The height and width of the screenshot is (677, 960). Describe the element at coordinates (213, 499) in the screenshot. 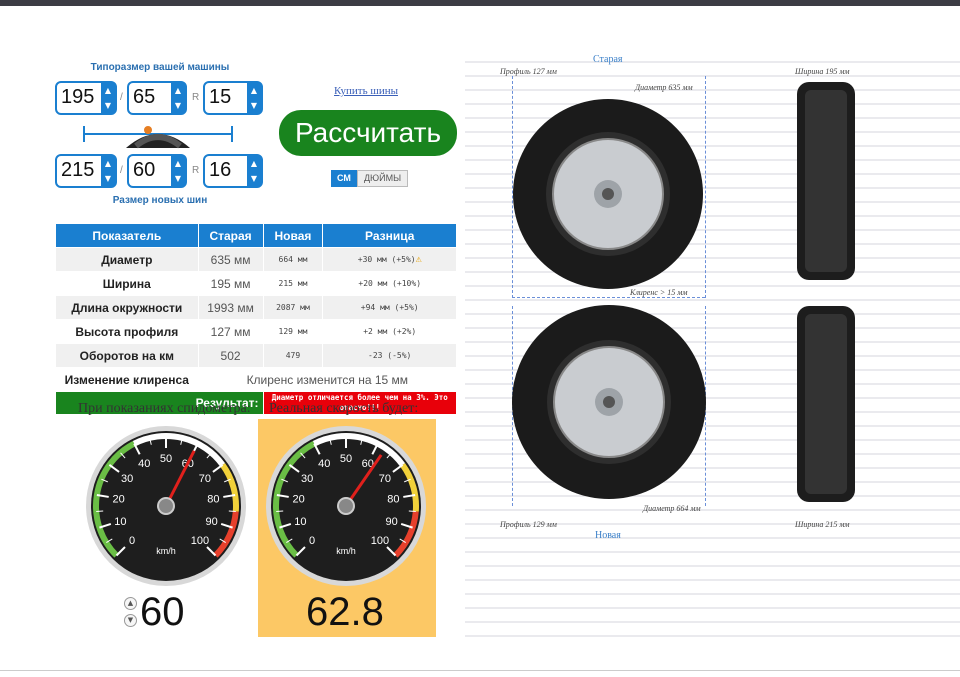

I see `gauge-tick-label: 80` at that location.